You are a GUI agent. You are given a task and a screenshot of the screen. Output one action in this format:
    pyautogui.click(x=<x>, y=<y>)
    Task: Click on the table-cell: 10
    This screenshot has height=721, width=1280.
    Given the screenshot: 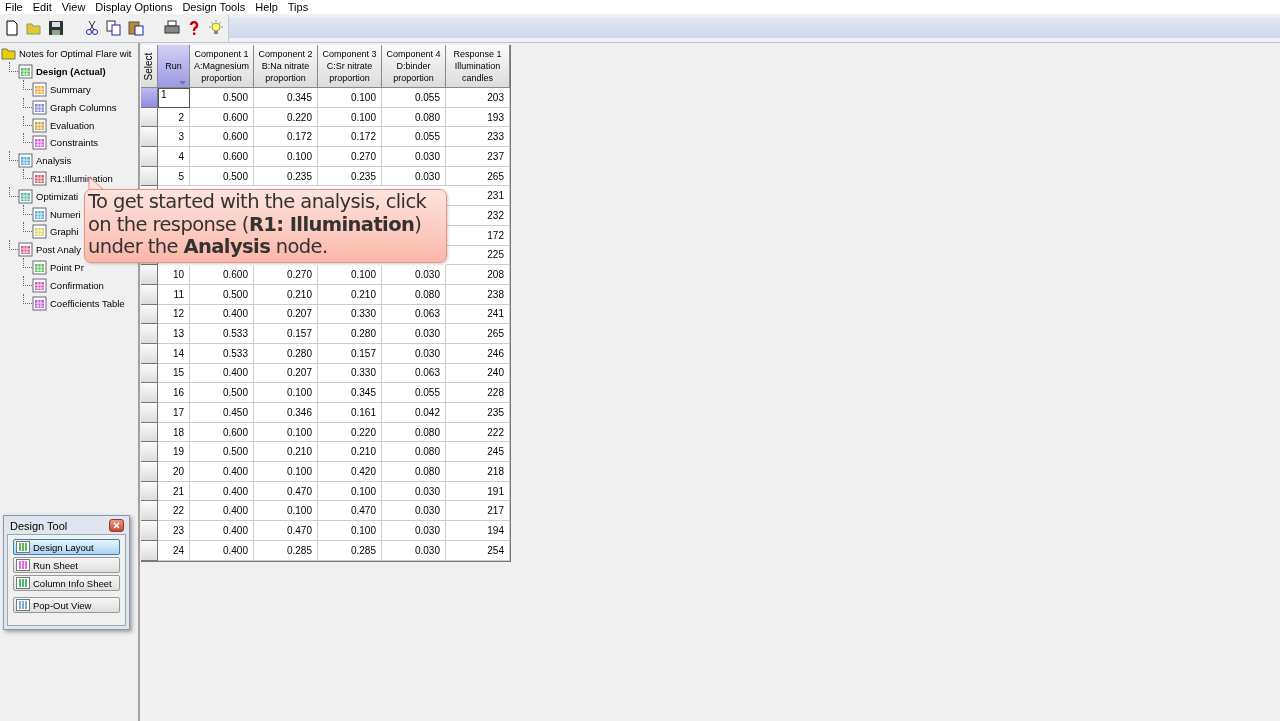 What is the action you would take?
    pyautogui.click(x=174, y=275)
    